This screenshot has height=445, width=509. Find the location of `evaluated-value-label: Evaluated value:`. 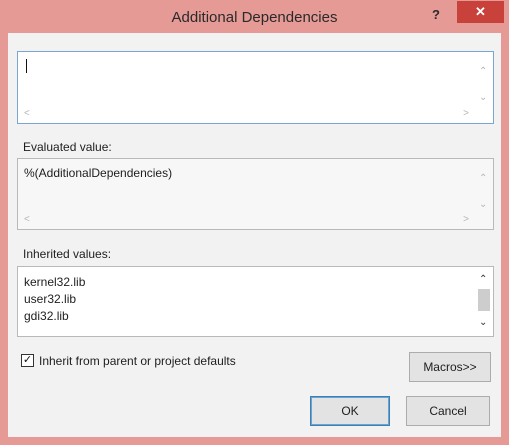

evaluated-value-label: Evaluated value: is located at coordinates (67, 147).